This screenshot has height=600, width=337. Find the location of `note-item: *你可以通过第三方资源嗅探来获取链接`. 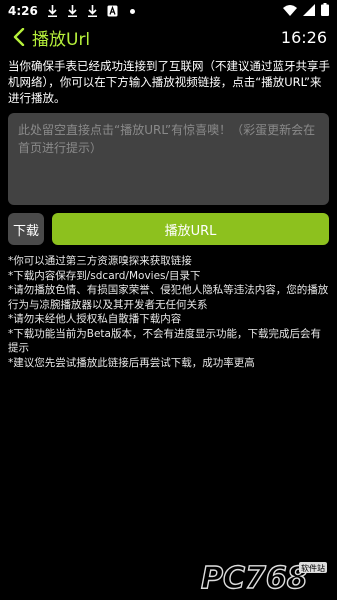

note-item: *你可以通过第三方资源嗅探来获取链接 is located at coordinates (100, 261).